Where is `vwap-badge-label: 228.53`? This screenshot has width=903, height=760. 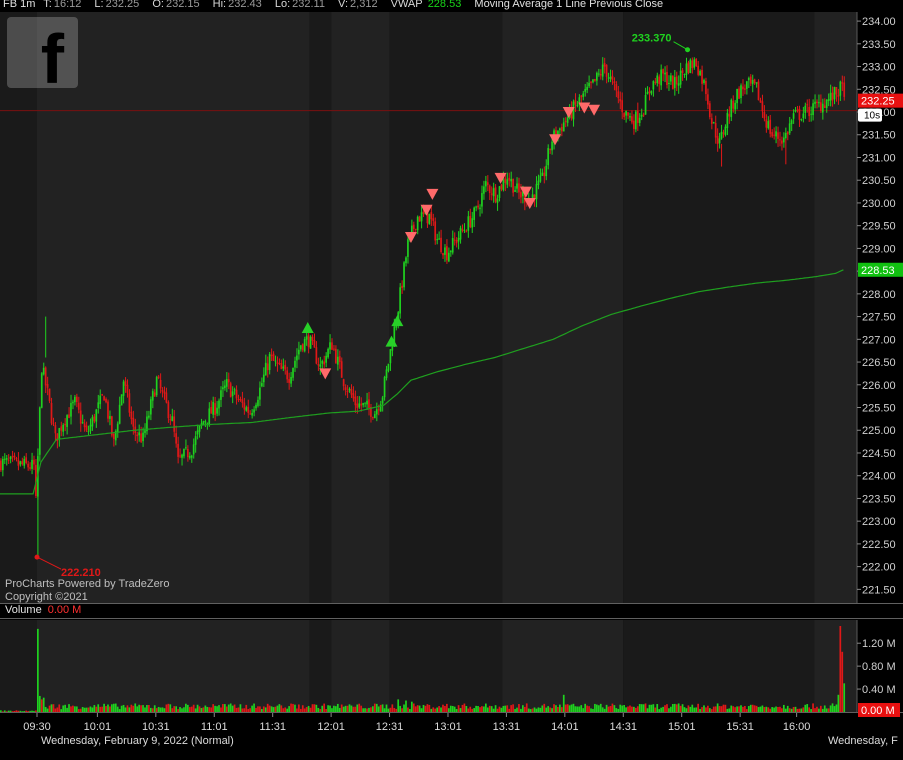
vwap-badge-label: 228.53 is located at coordinates (878, 271).